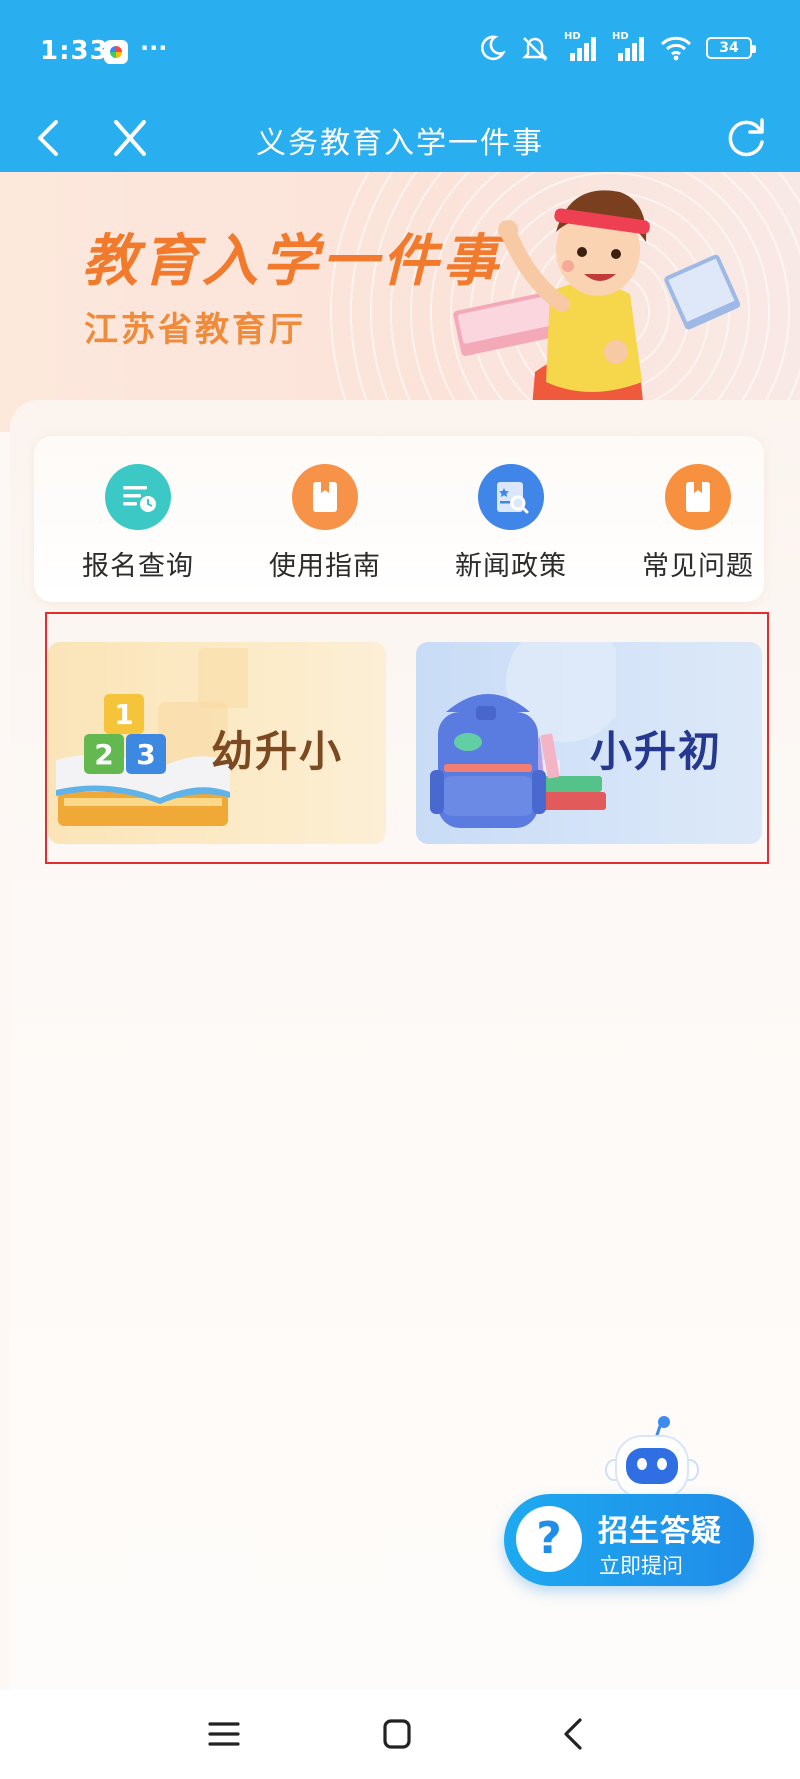  Describe the element at coordinates (224, 1734) in the screenshot. I see `menu-icon` at that location.